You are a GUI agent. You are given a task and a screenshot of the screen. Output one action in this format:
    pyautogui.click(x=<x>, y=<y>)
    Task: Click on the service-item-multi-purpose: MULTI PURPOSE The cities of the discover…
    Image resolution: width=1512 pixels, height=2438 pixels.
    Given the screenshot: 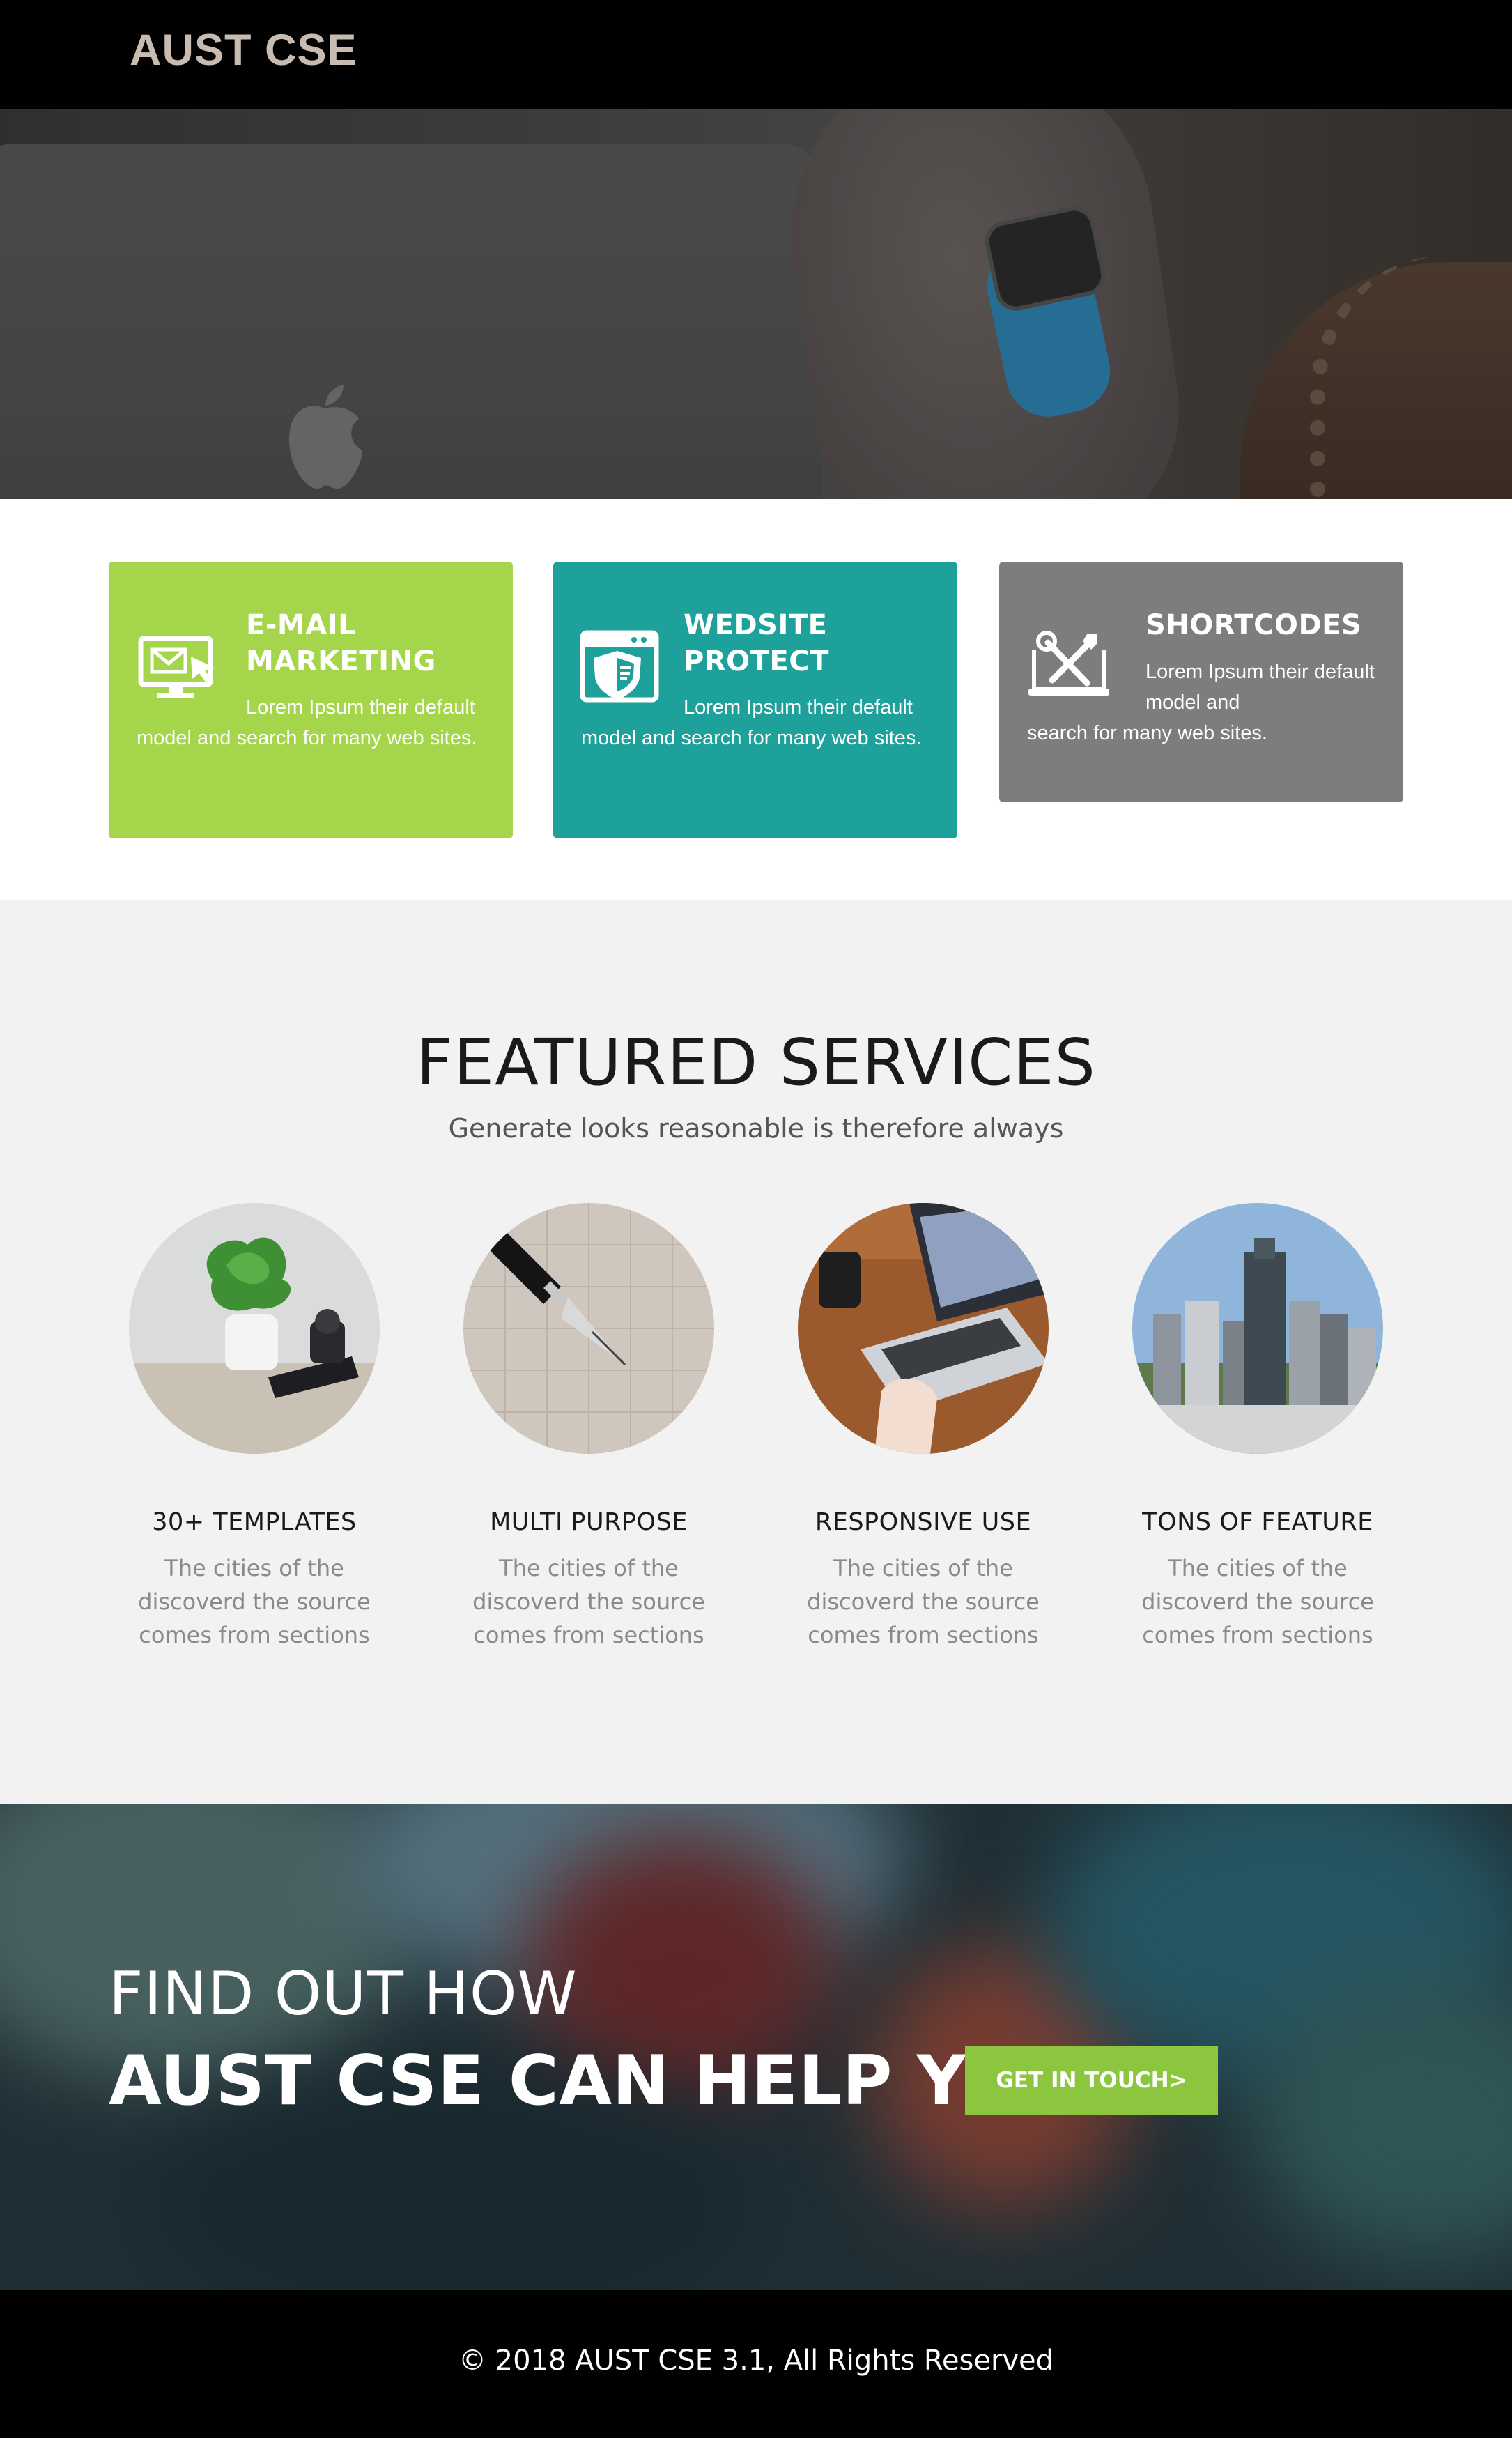 What is the action you would take?
    pyautogui.click(x=588, y=1427)
    